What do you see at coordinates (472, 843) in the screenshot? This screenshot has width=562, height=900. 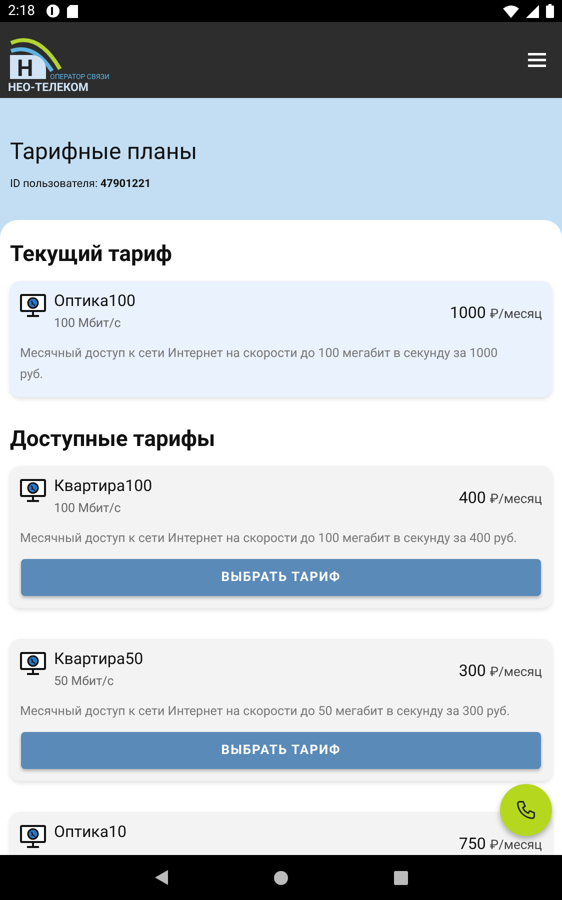 I see `plan-price: 750` at bounding box center [472, 843].